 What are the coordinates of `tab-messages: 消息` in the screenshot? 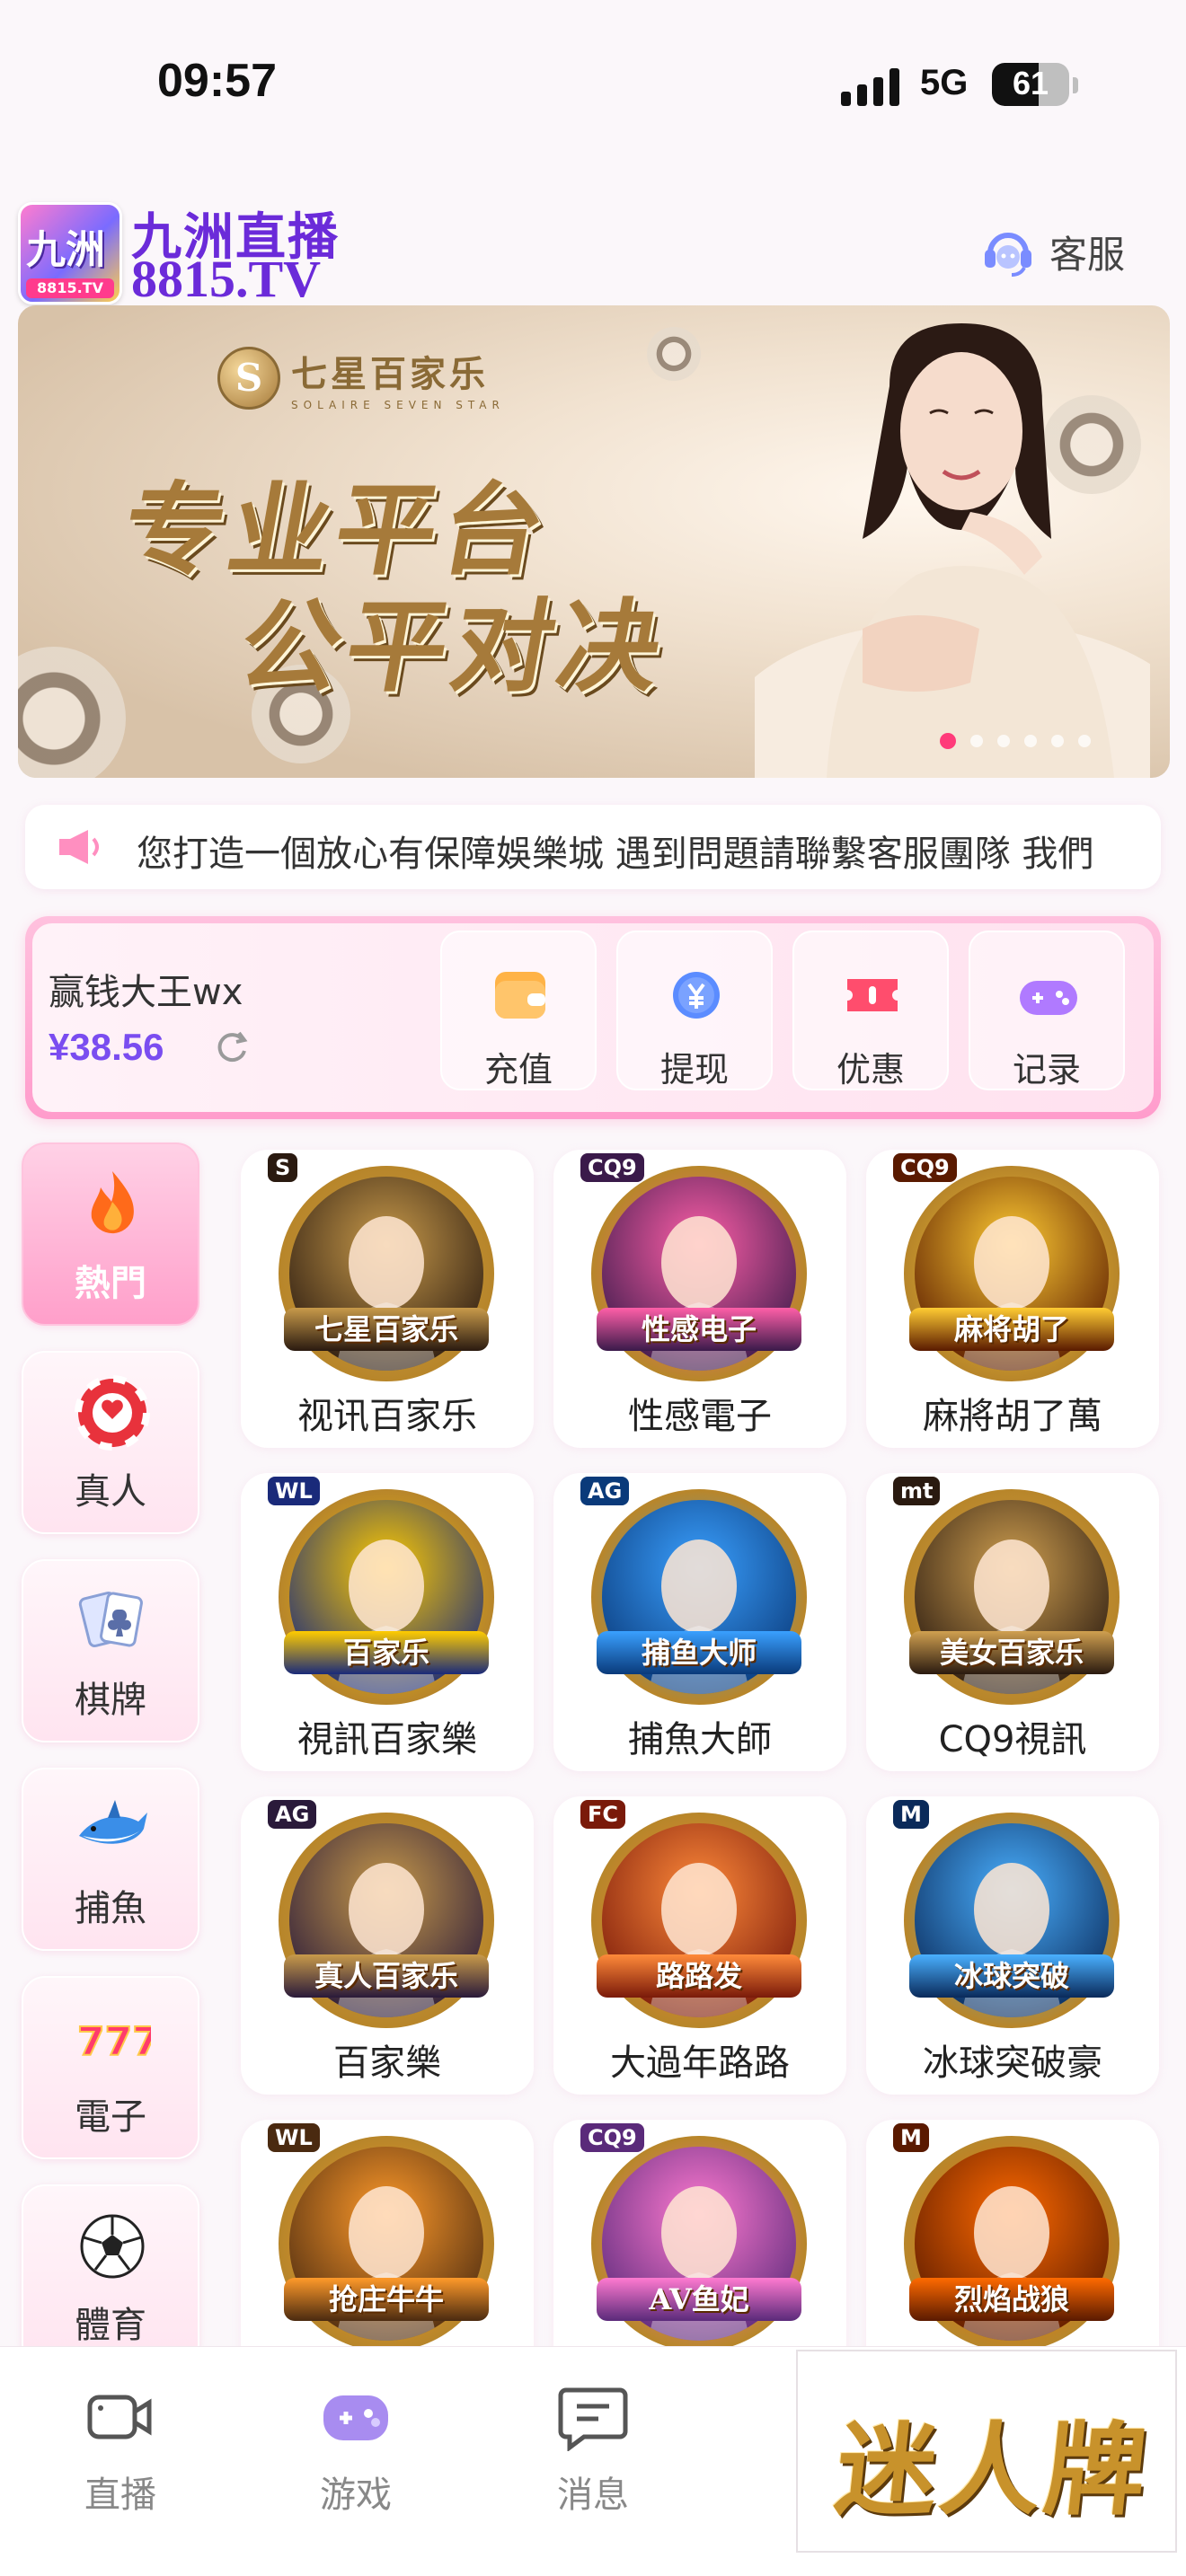 It's located at (593, 2450).